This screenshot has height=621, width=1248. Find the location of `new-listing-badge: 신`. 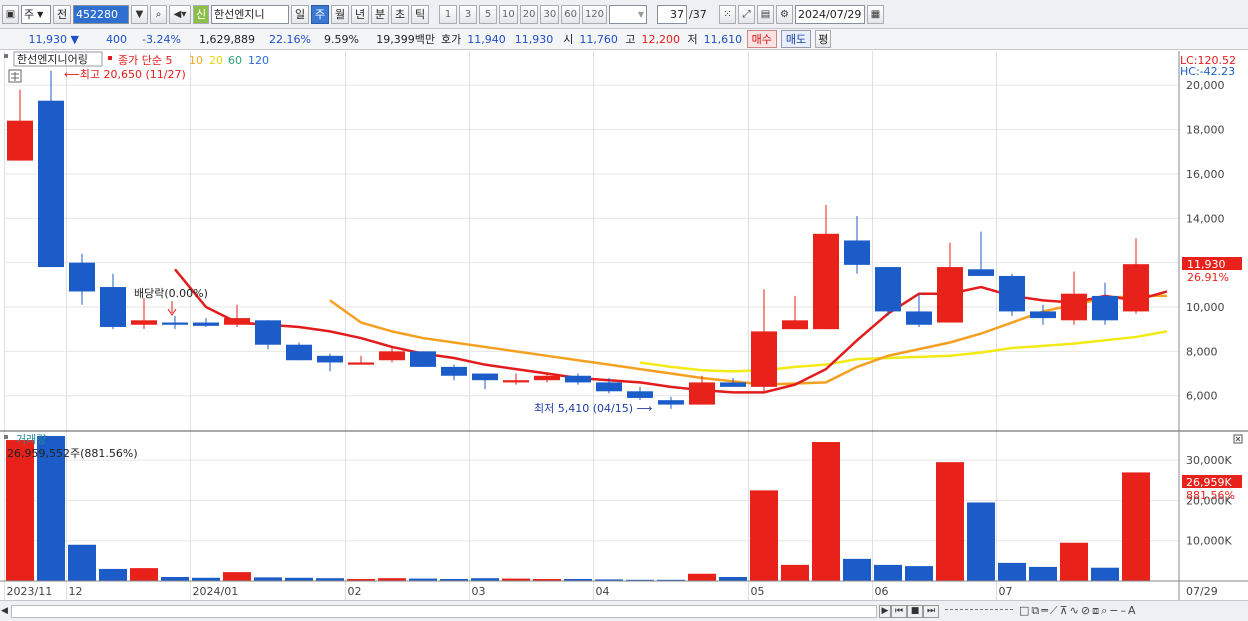

new-listing-badge: 신 is located at coordinates (201, 14).